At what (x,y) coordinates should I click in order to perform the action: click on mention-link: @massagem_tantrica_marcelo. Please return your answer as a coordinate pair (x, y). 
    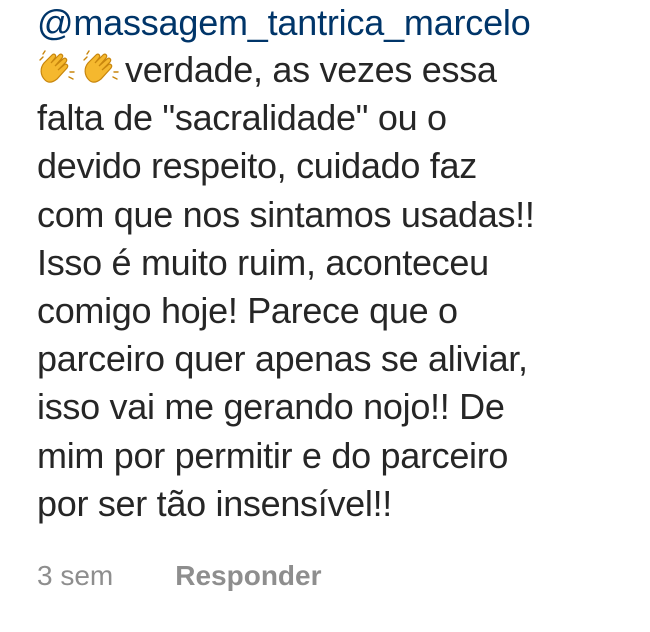
    Looking at the image, I should click on (341, 24).